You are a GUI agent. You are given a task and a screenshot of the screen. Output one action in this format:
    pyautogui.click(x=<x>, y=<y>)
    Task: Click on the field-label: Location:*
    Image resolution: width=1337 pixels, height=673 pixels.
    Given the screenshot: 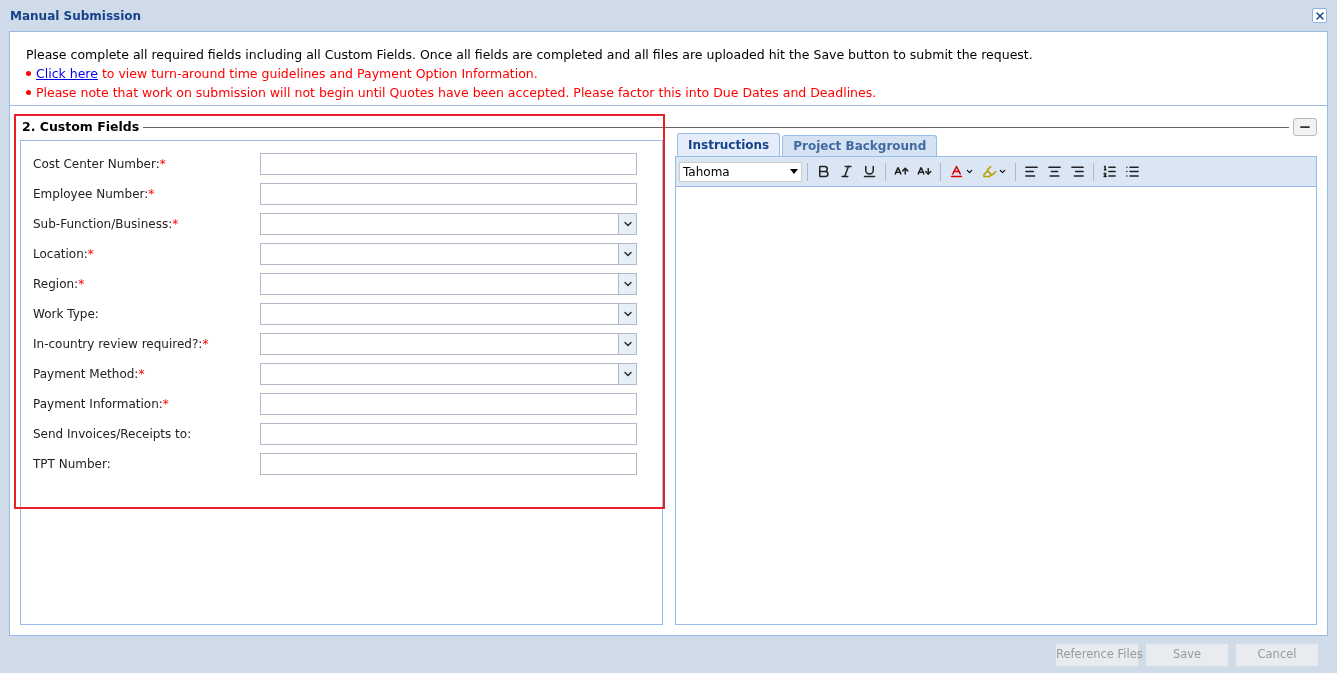 What is the action you would take?
    pyautogui.click(x=64, y=254)
    